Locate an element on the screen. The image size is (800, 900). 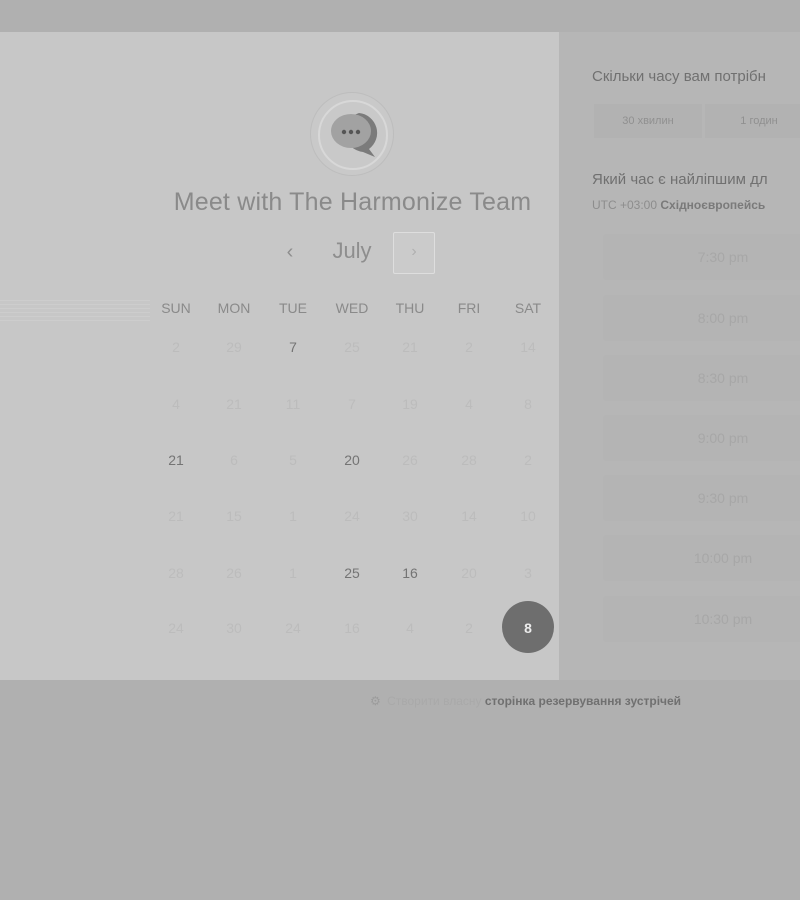
timezone-offset: UTC +03:00 is located at coordinates (625, 205).